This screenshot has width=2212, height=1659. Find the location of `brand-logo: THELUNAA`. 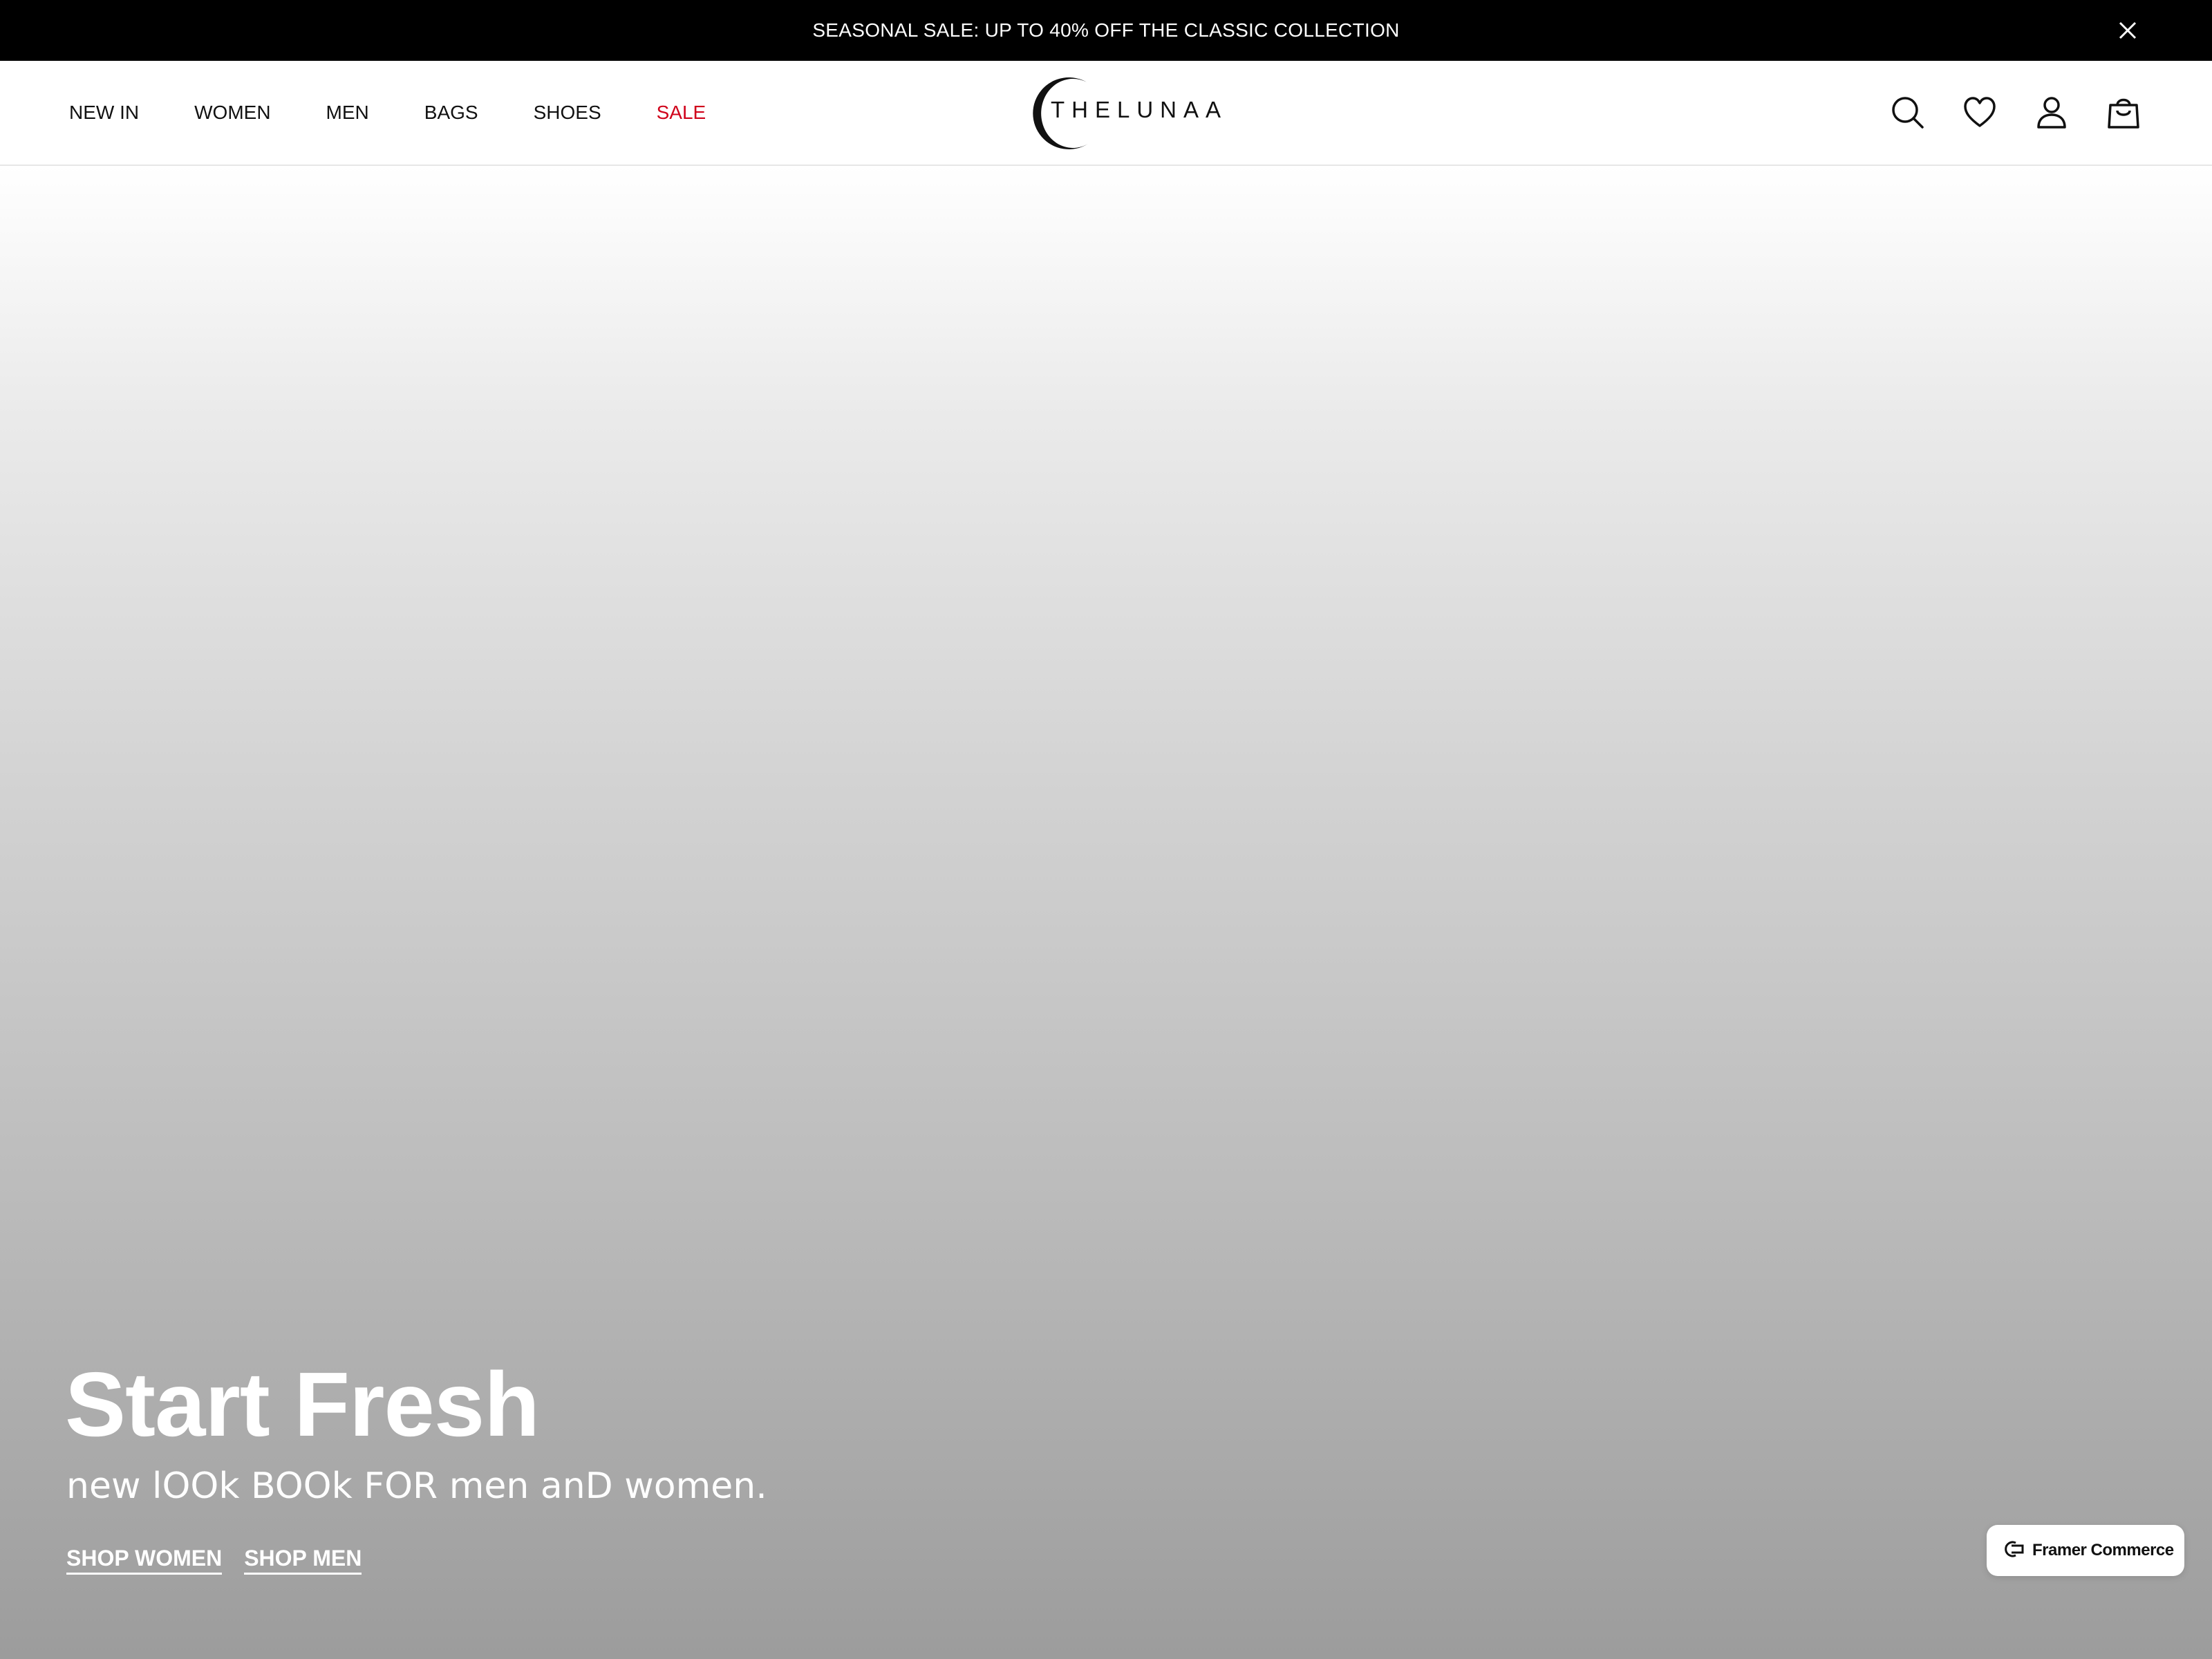

brand-logo: THELUNAA is located at coordinates (1118, 114).